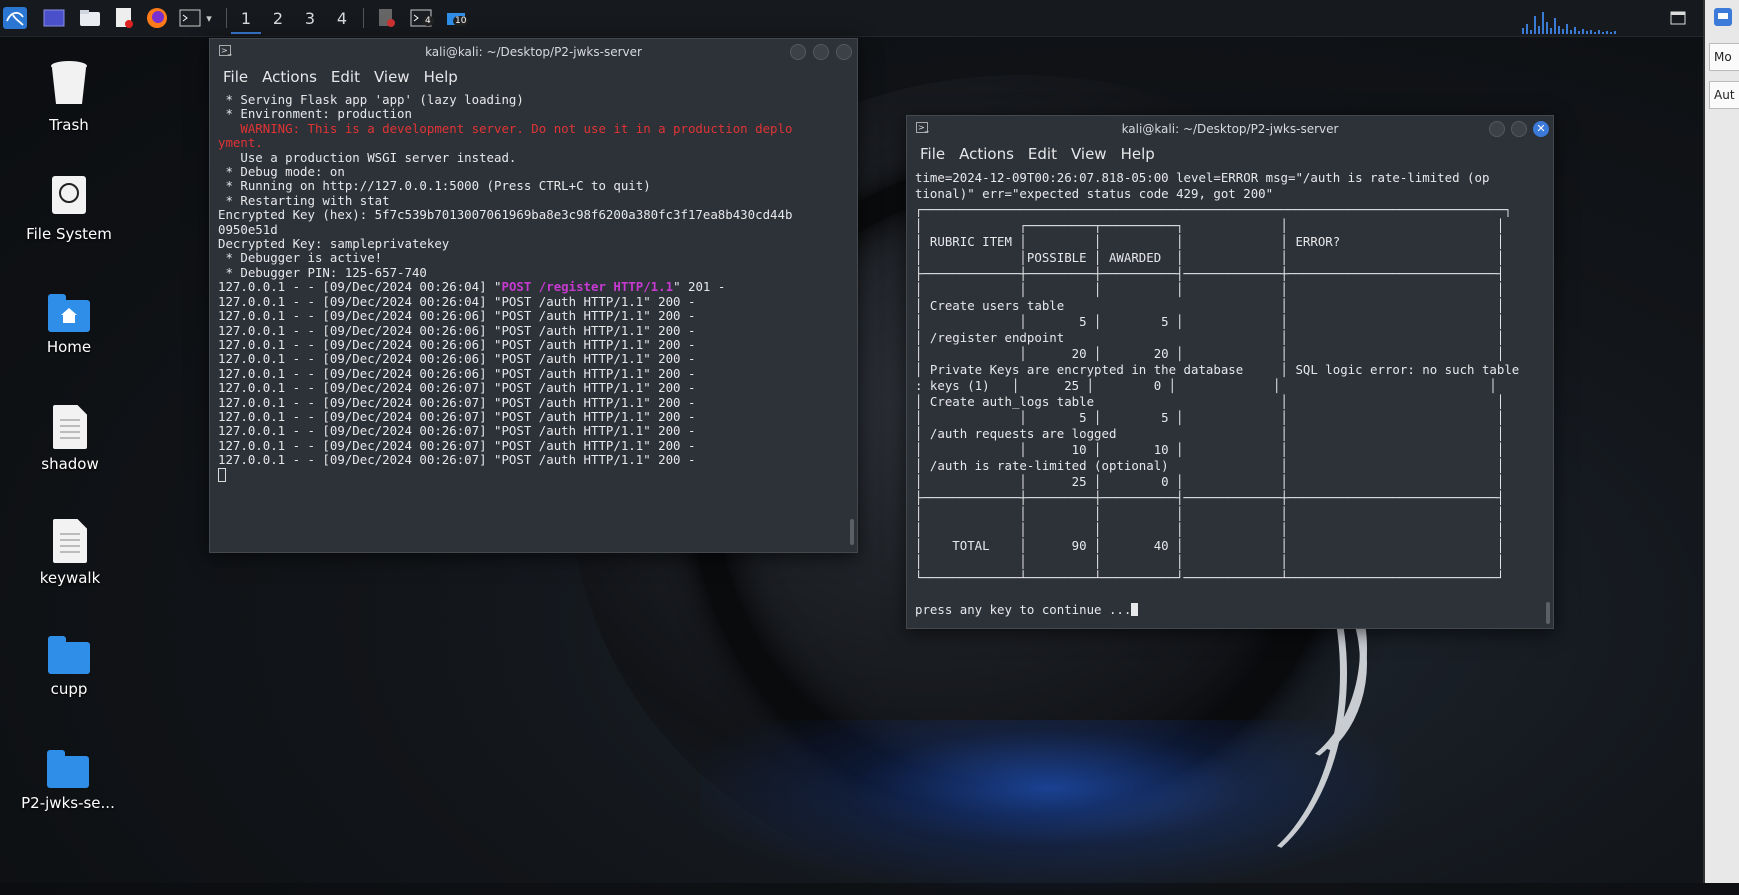  Describe the element at coordinates (69, 347) in the screenshot. I see `desktop-icon-label: Home` at that location.